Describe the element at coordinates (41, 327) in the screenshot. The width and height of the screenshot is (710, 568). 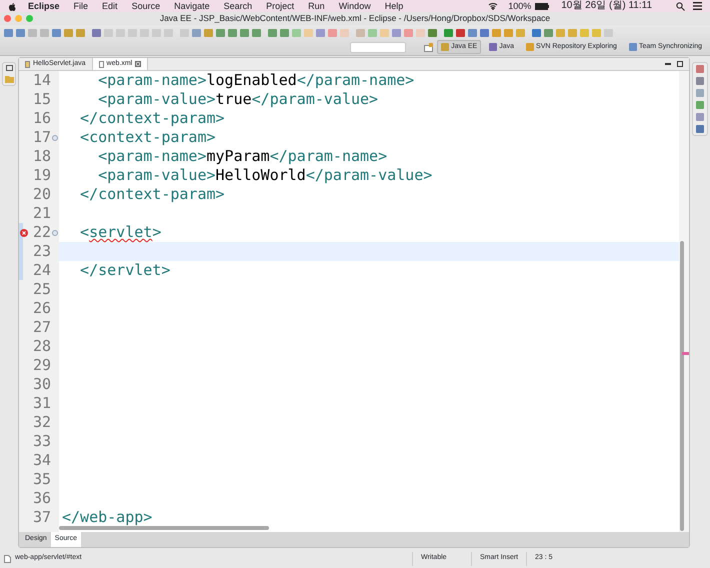
I see `line-number: 27` at that location.